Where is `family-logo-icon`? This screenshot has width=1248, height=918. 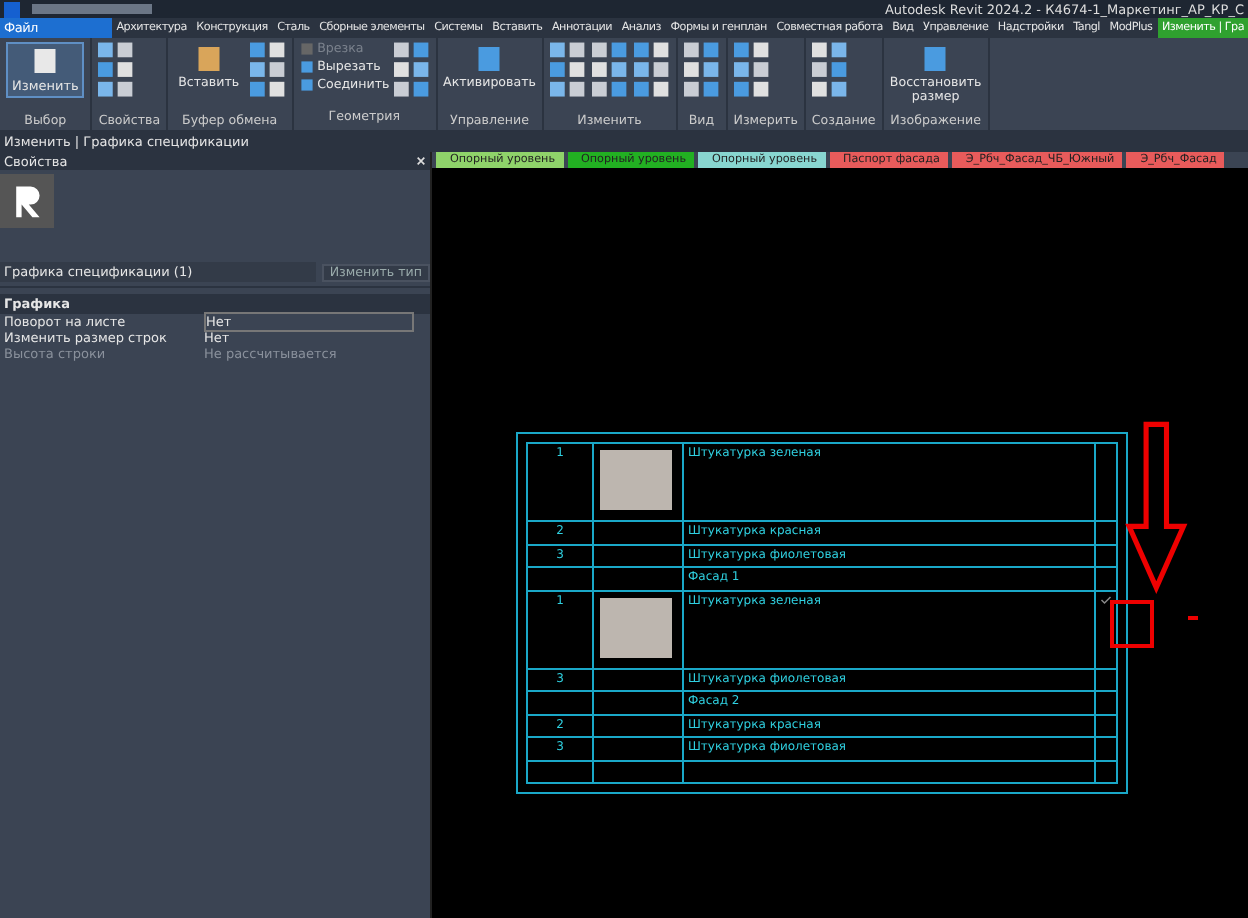
family-logo-icon is located at coordinates (27, 201).